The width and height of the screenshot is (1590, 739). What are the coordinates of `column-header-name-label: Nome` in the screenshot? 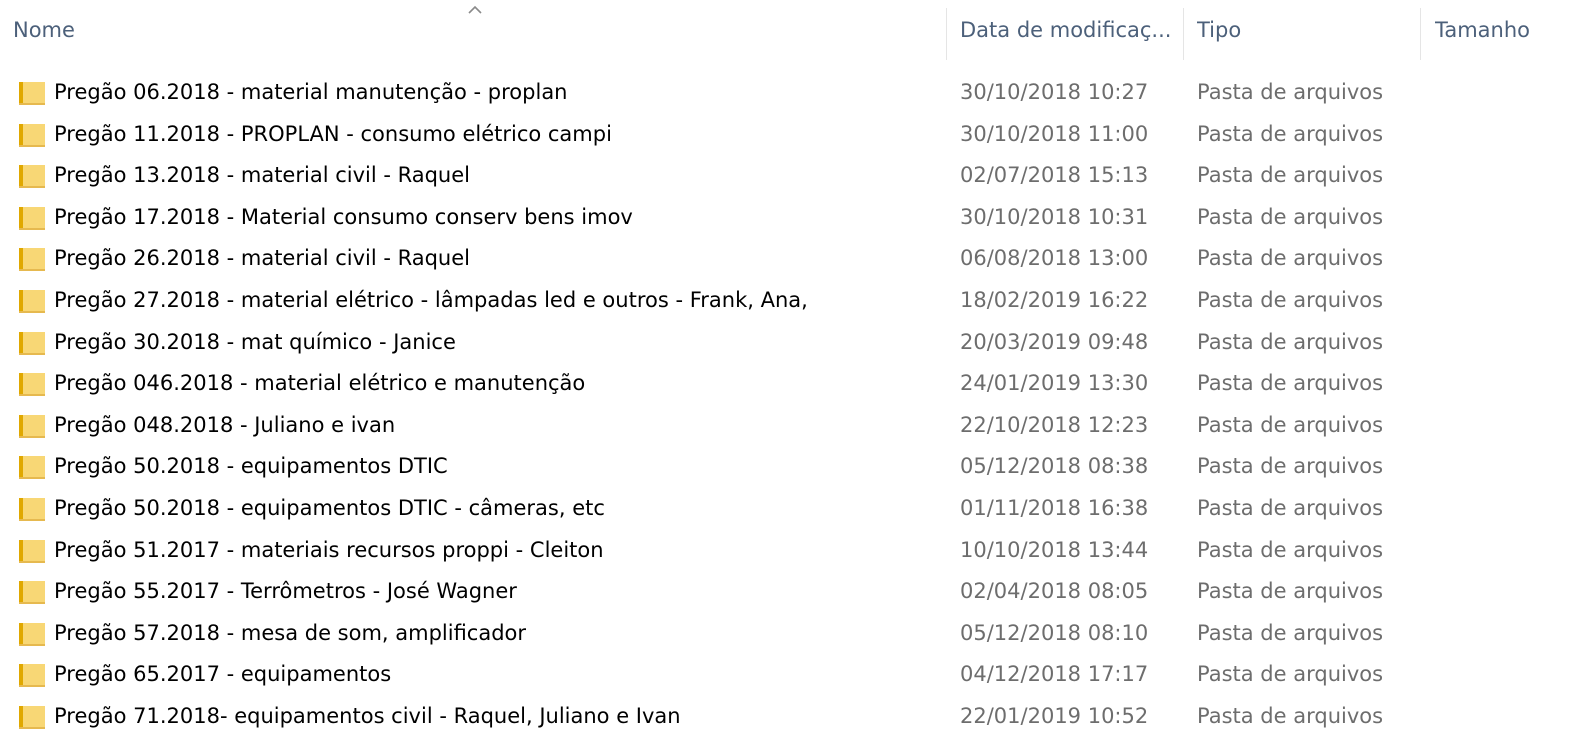 It's located at (44, 30).